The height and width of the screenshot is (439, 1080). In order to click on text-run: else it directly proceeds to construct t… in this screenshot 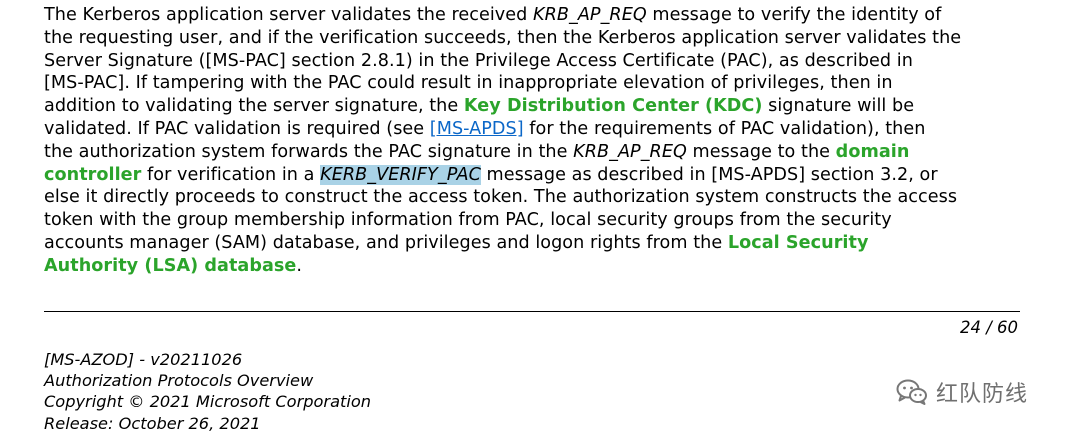, I will do `click(501, 197)`.